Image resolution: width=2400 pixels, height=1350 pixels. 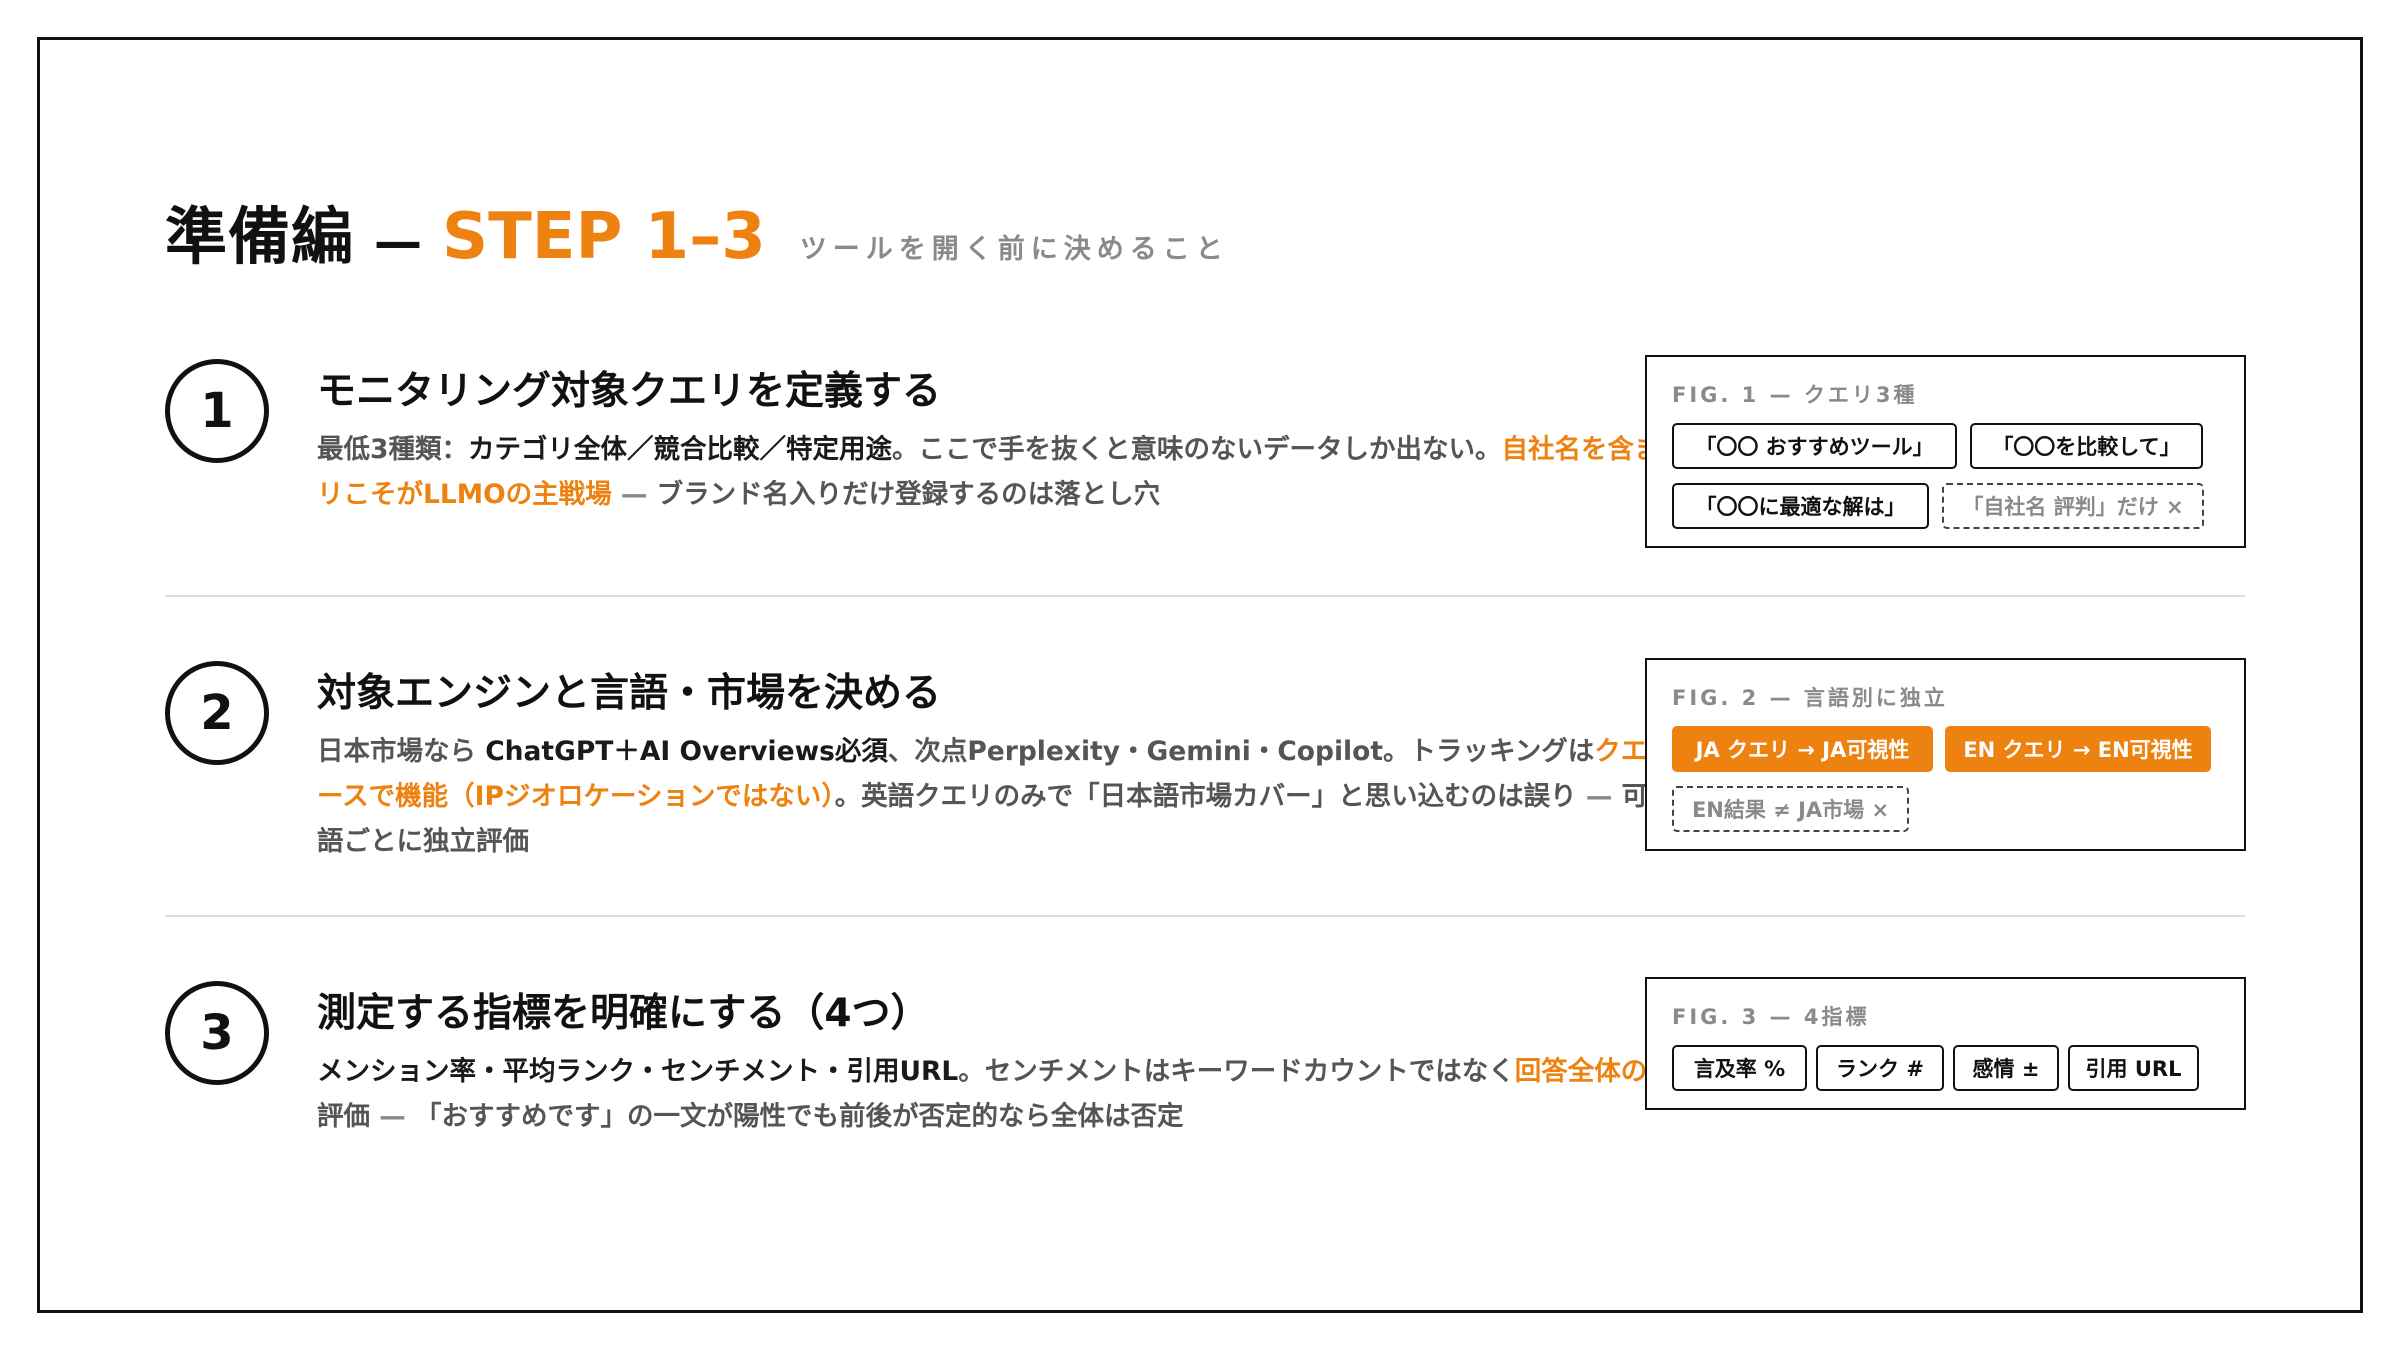 What do you see at coordinates (1880, 1068) in the screenshot?
I see `metric-chip: ランク #` at bounding box center [1880, 1068].